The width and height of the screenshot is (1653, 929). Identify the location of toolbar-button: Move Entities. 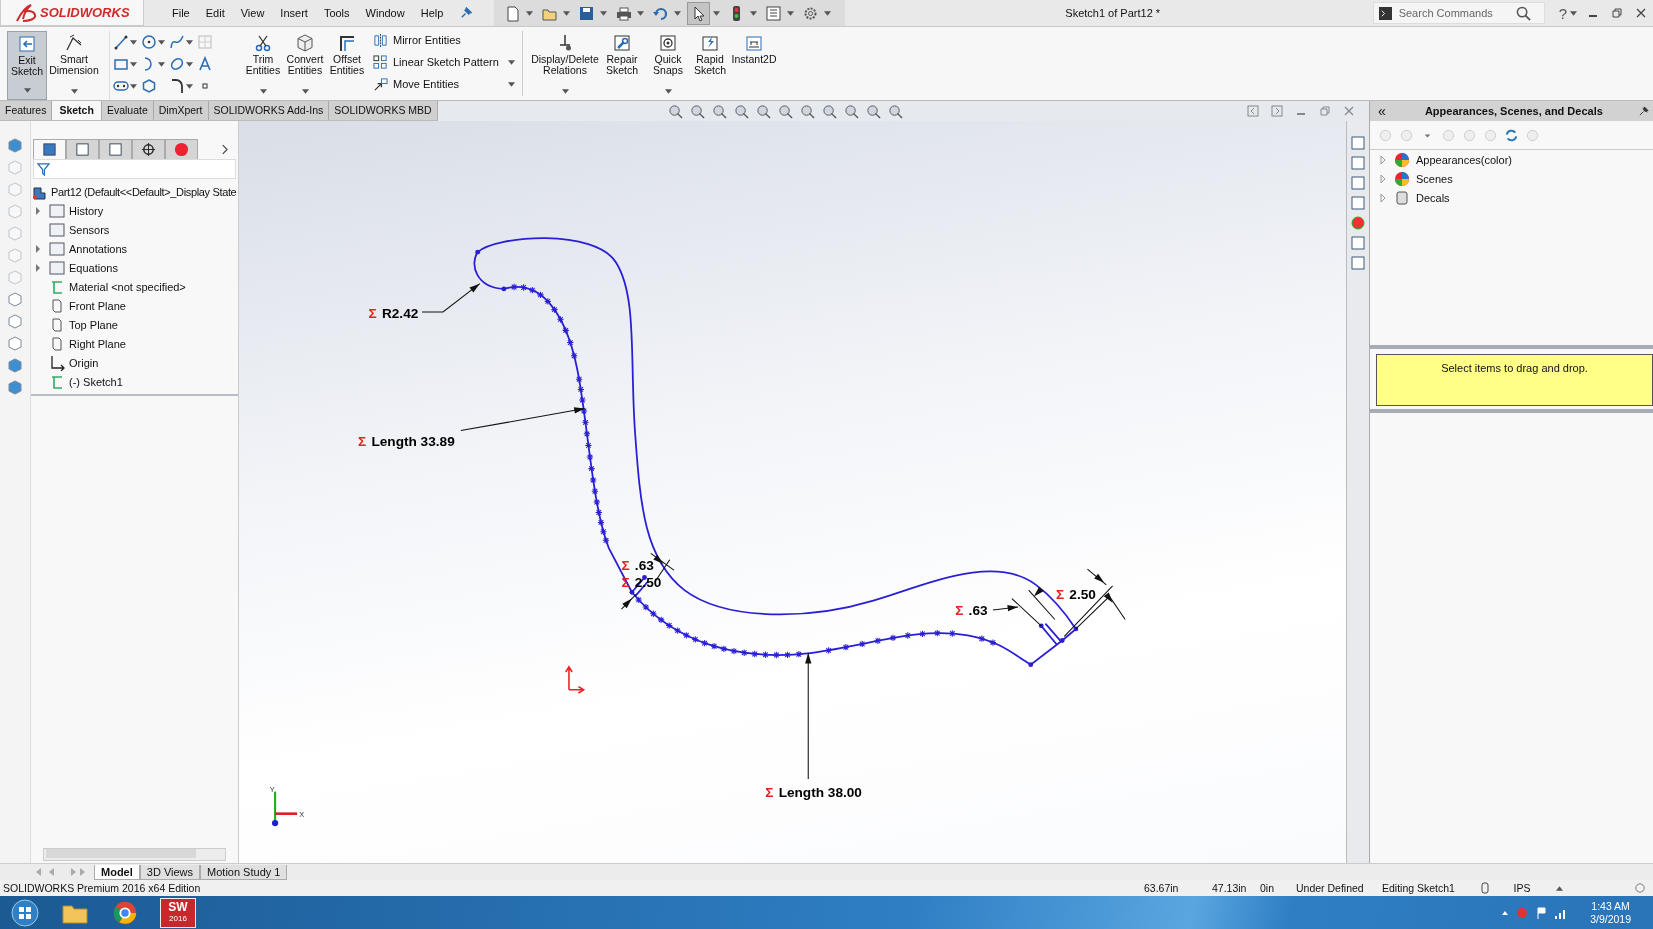
(426, 84).